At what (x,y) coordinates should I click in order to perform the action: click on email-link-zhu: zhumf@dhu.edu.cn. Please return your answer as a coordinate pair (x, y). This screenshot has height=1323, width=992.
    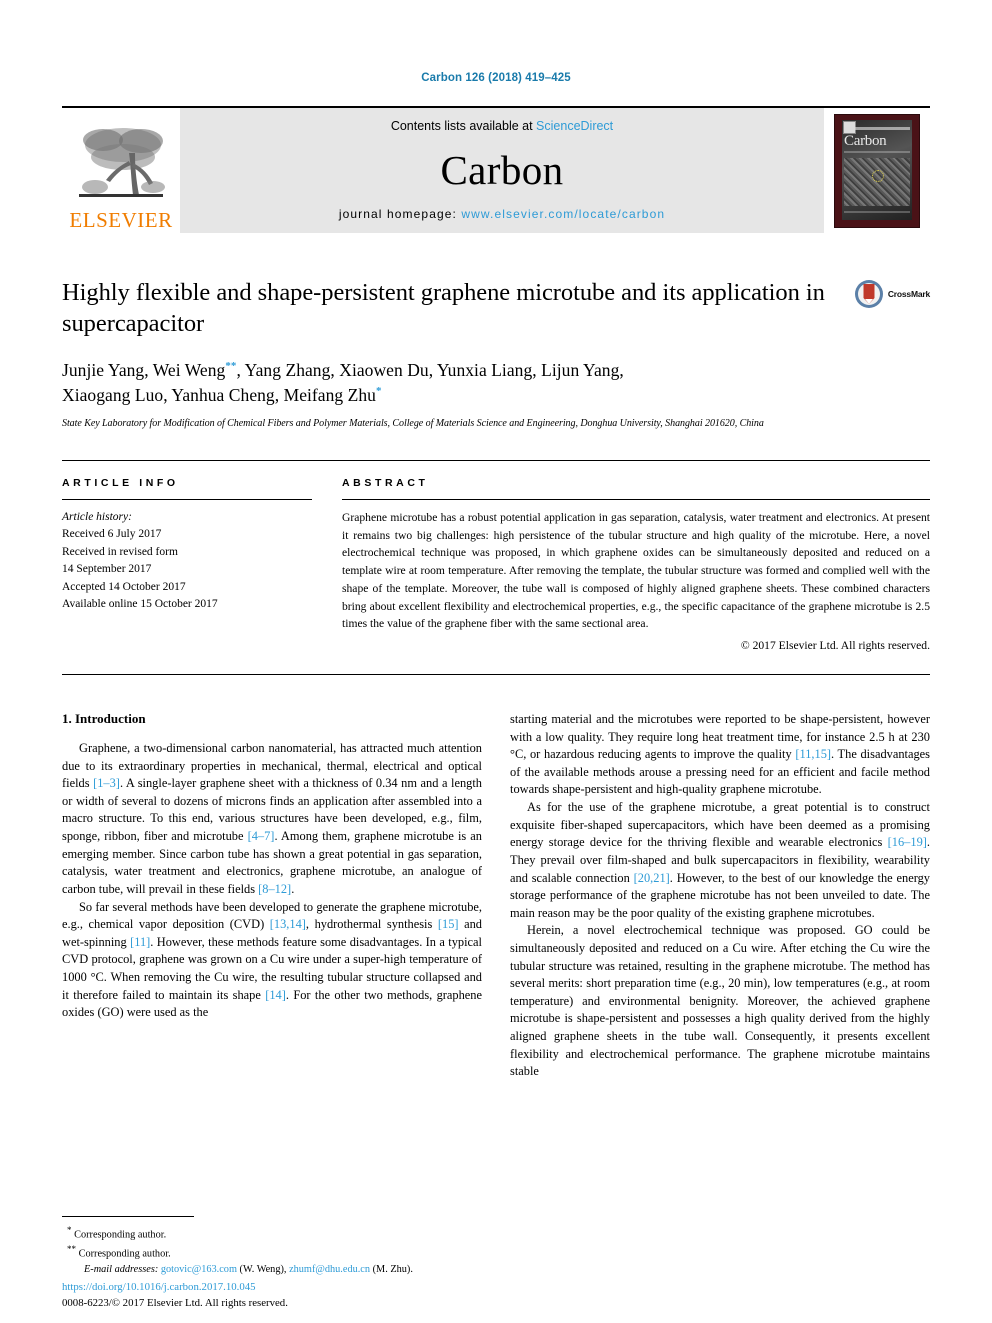
    Looking at the image, I should click on (329, 1269).